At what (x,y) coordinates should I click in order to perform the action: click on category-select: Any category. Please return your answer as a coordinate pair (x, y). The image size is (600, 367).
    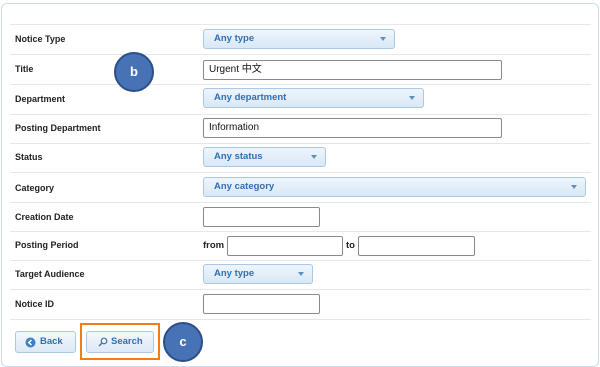
    Looking at the image, I should click on (394, 187).